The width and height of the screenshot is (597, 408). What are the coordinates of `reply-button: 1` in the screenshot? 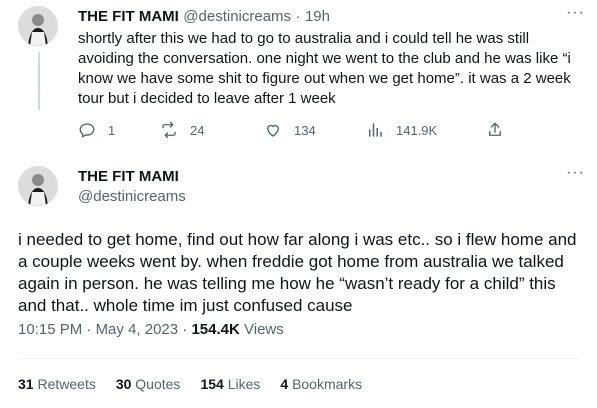 It's located at (96, 130).